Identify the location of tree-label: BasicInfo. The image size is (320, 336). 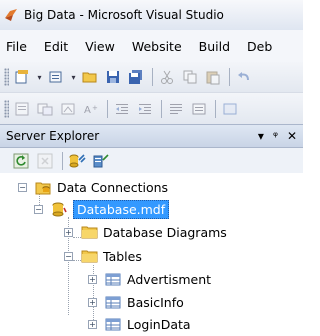
(155, 302).